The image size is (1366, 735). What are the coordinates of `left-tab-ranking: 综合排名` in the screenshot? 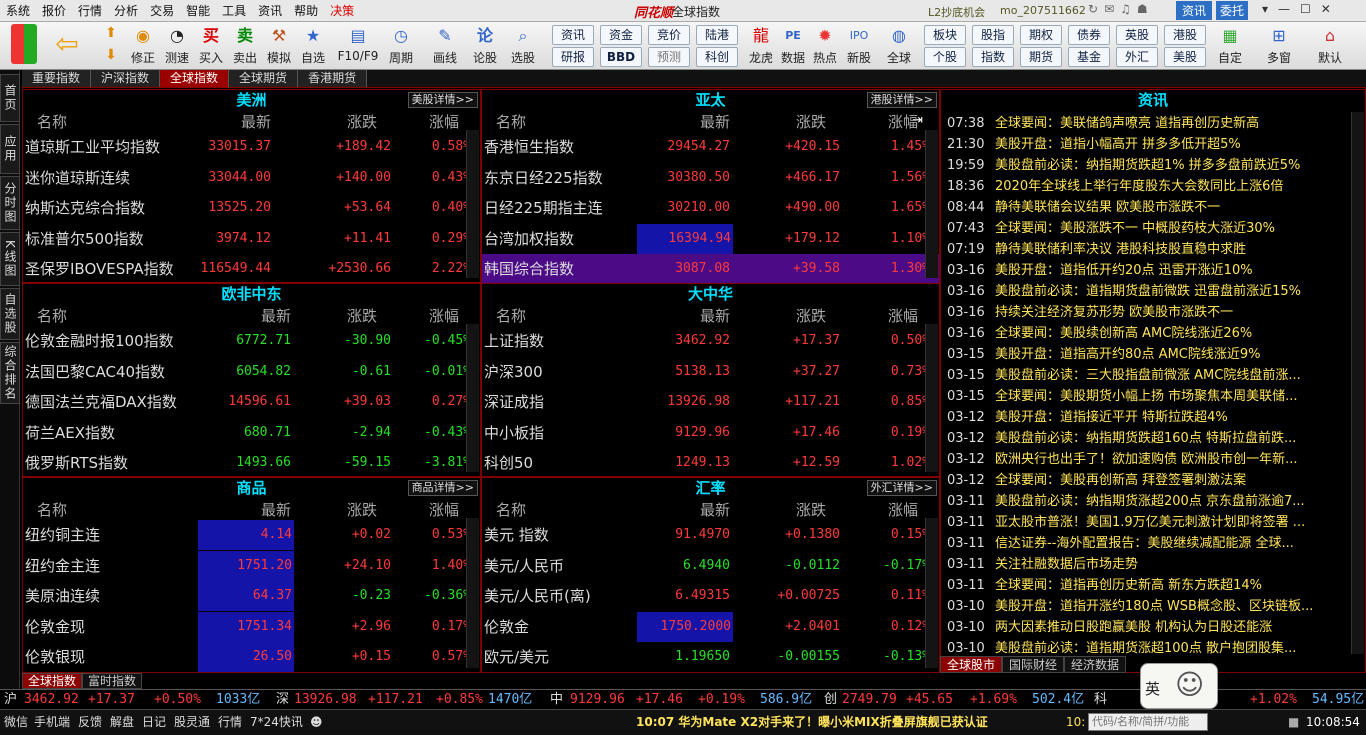 It's located at (10, 373).